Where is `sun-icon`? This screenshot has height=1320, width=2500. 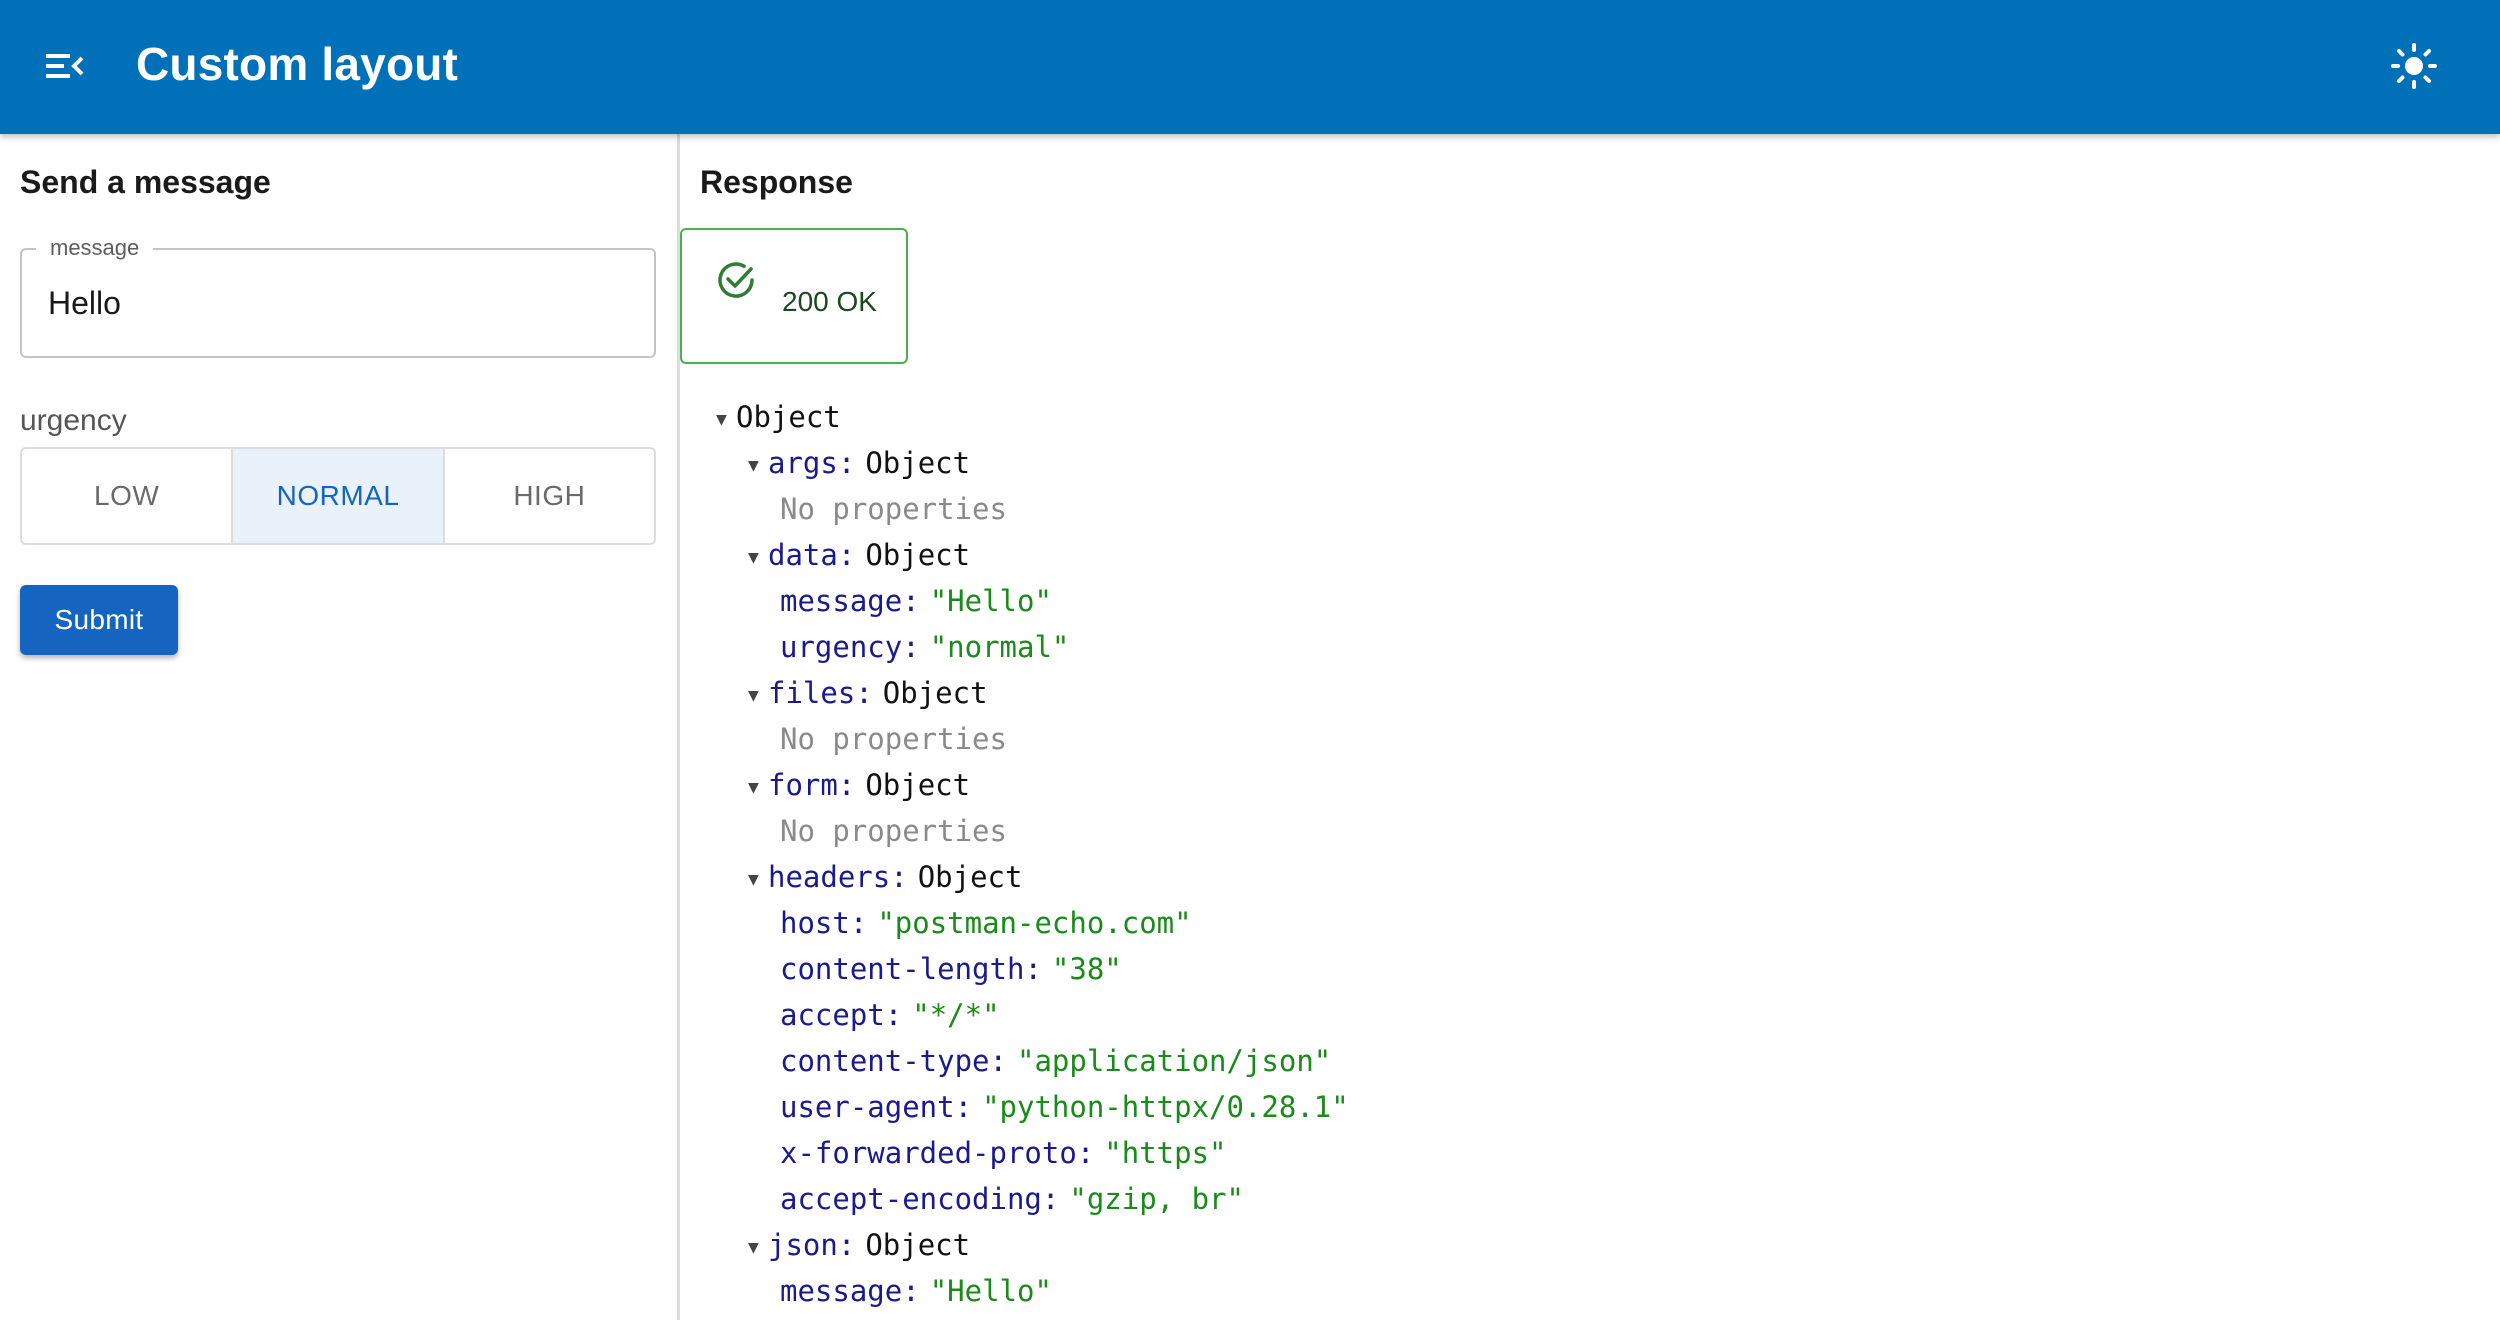 sun-icon is located at coordinates (2414, 66).